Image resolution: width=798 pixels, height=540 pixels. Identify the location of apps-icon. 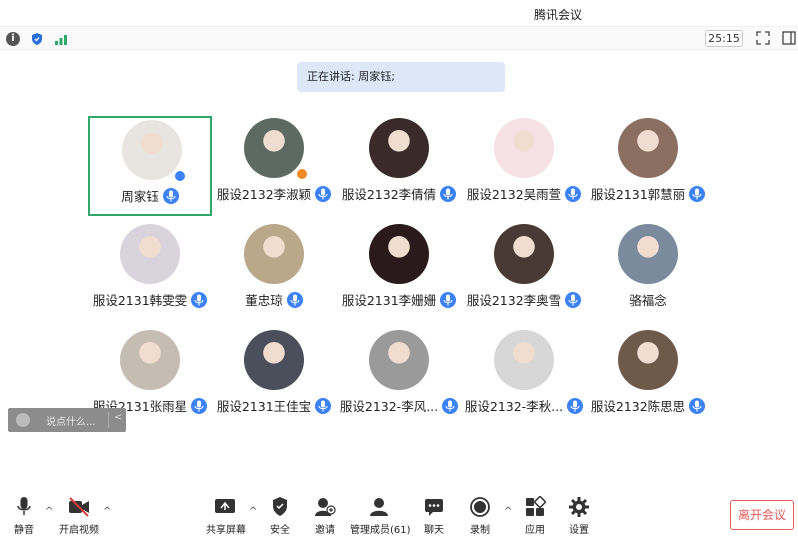
(536, 506).